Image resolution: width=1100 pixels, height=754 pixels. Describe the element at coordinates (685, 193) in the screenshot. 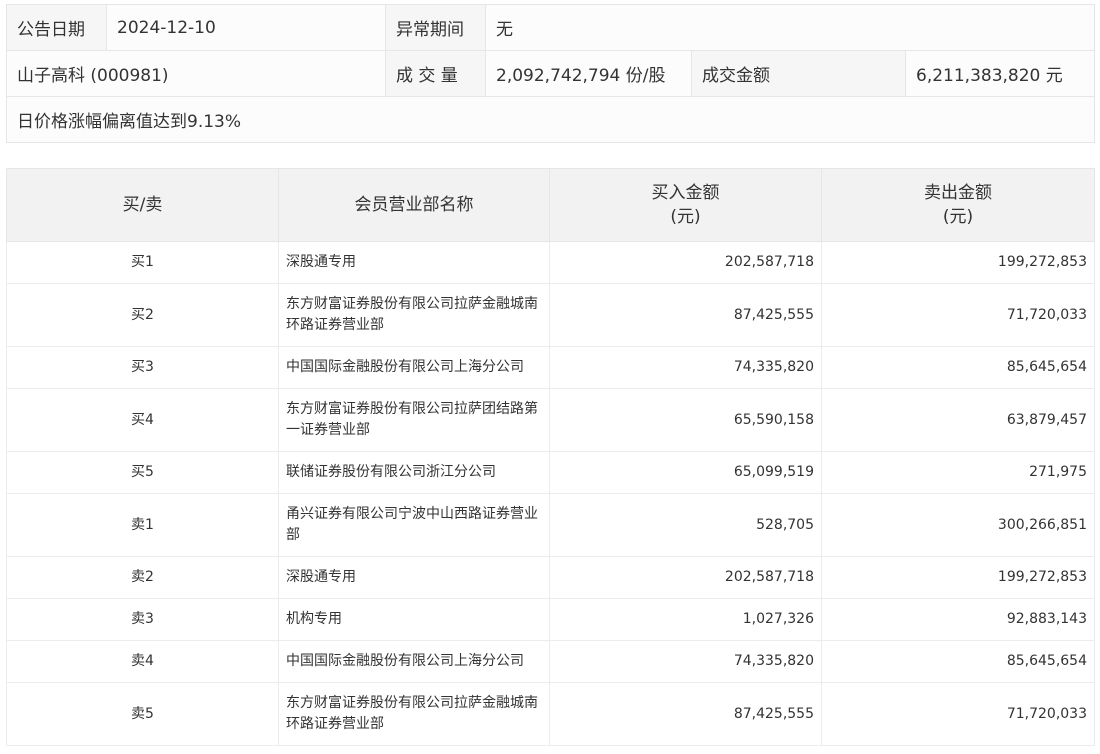

I see `header-buy-line1: 买入金额` at that location.